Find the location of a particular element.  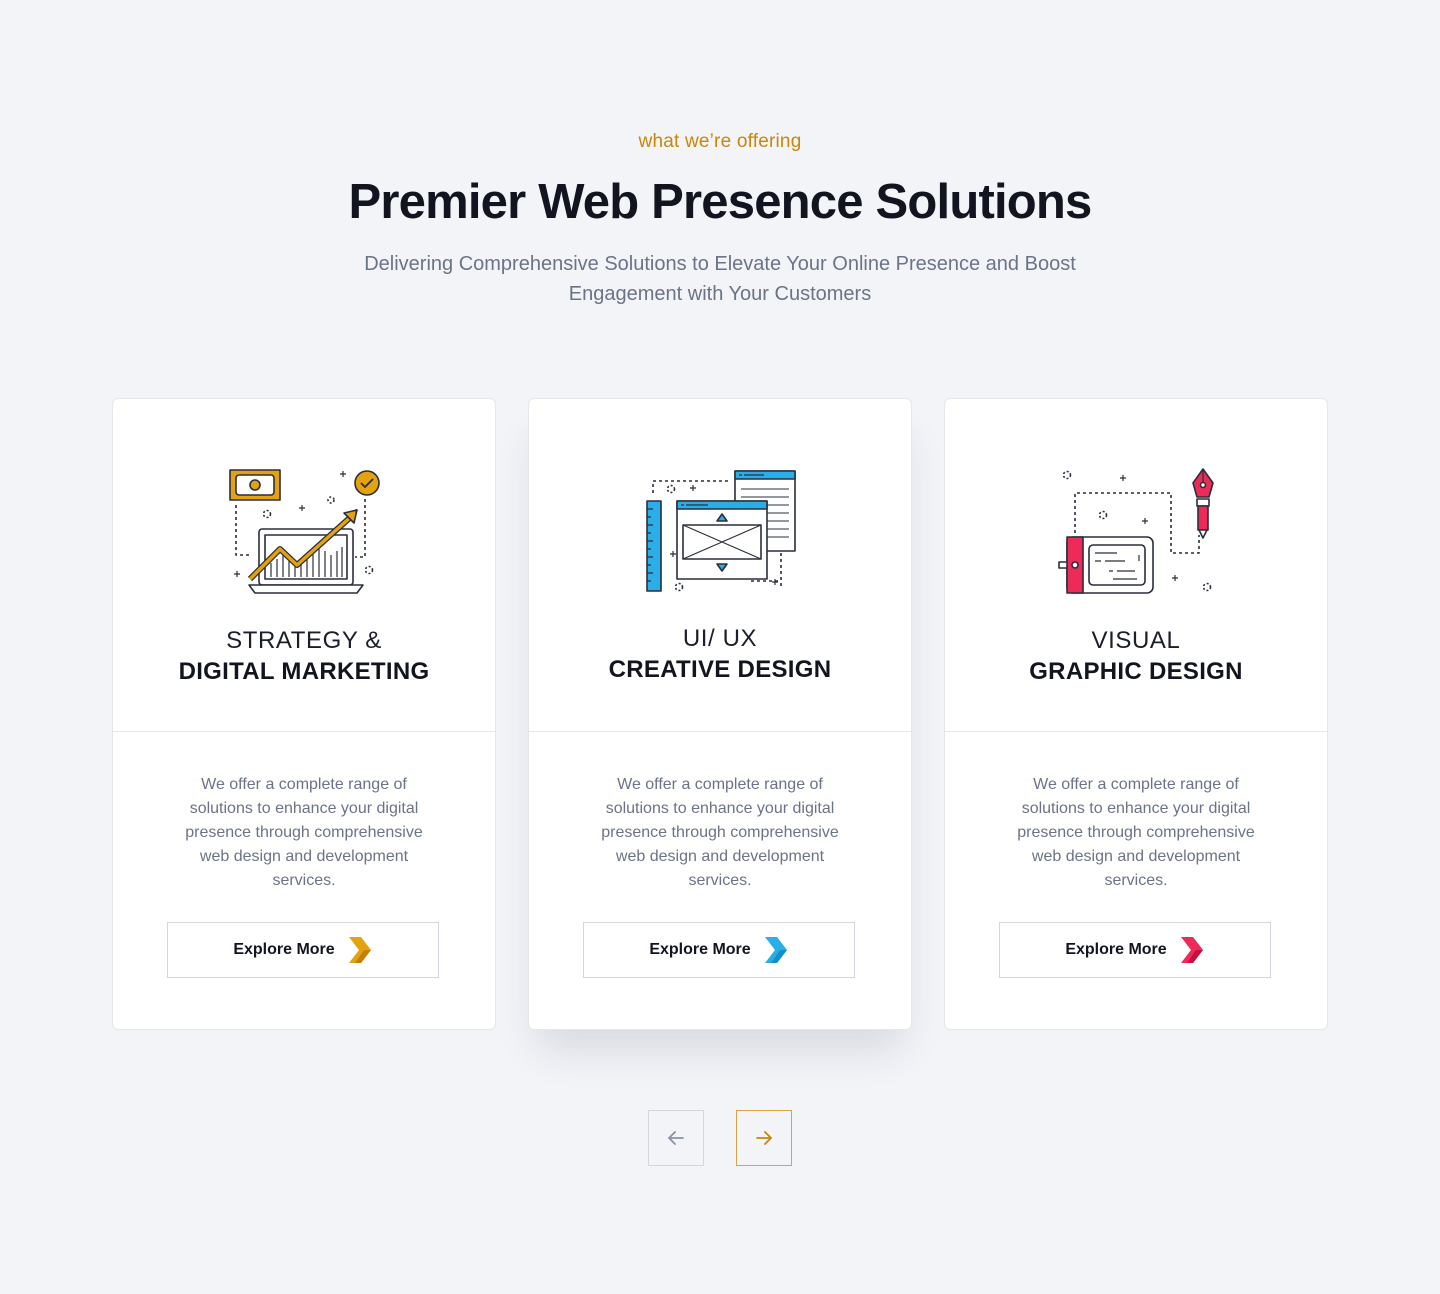

carousel-next-button is located at coordinates (764, 1138).